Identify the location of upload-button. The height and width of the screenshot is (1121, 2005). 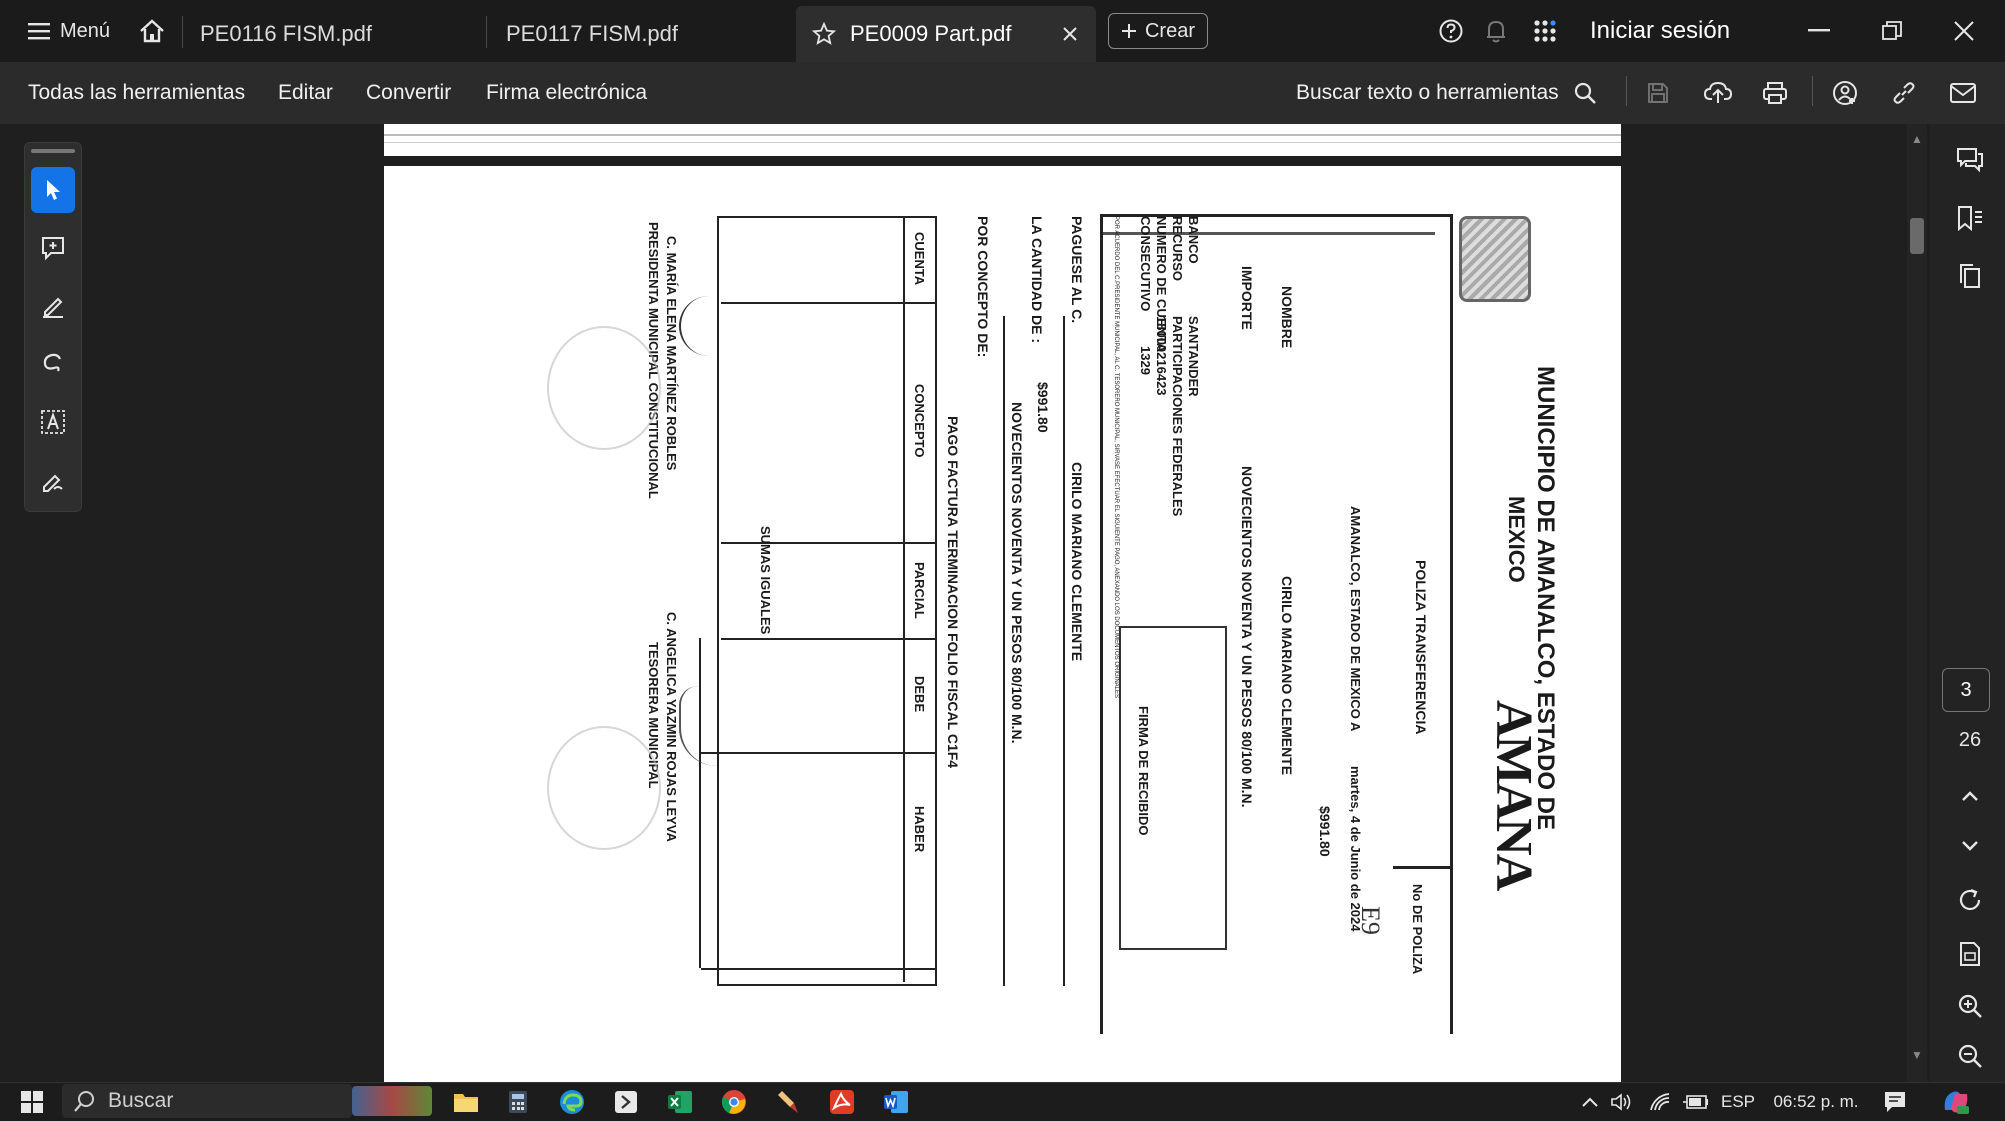
(1718, 93).